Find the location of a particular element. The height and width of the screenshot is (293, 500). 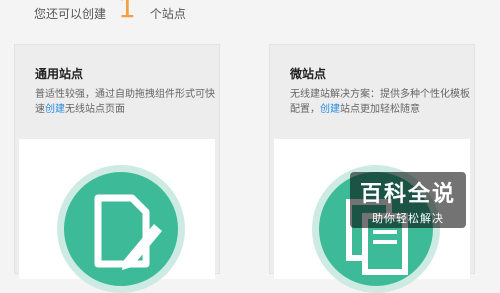

card-title: 微站点 is located at coordinates (308, 74).